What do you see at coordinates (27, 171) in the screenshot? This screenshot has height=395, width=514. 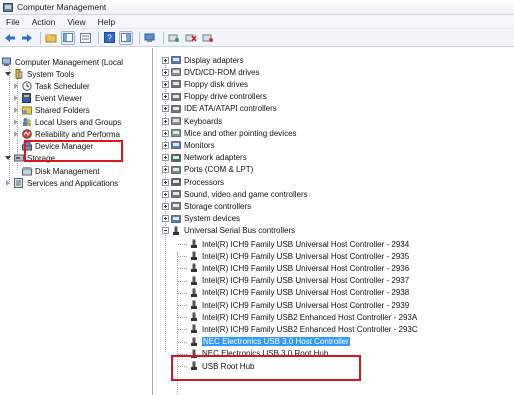 I see `disk-management-icon` at bounding box center [27, 171].